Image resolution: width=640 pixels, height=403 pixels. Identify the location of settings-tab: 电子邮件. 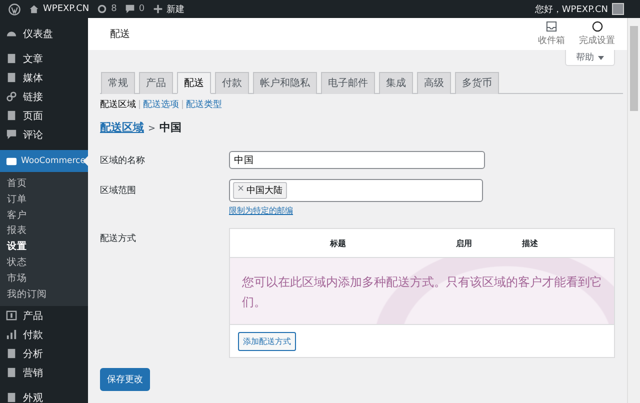
(348, 83).